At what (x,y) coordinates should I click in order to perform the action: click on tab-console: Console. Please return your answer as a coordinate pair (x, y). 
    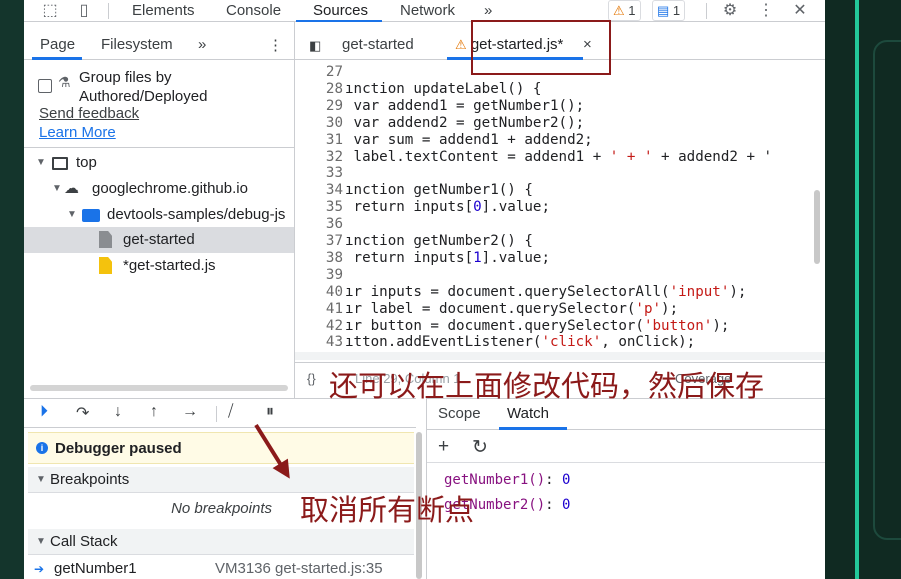
    Looking at the image, I should click on (253, 10).